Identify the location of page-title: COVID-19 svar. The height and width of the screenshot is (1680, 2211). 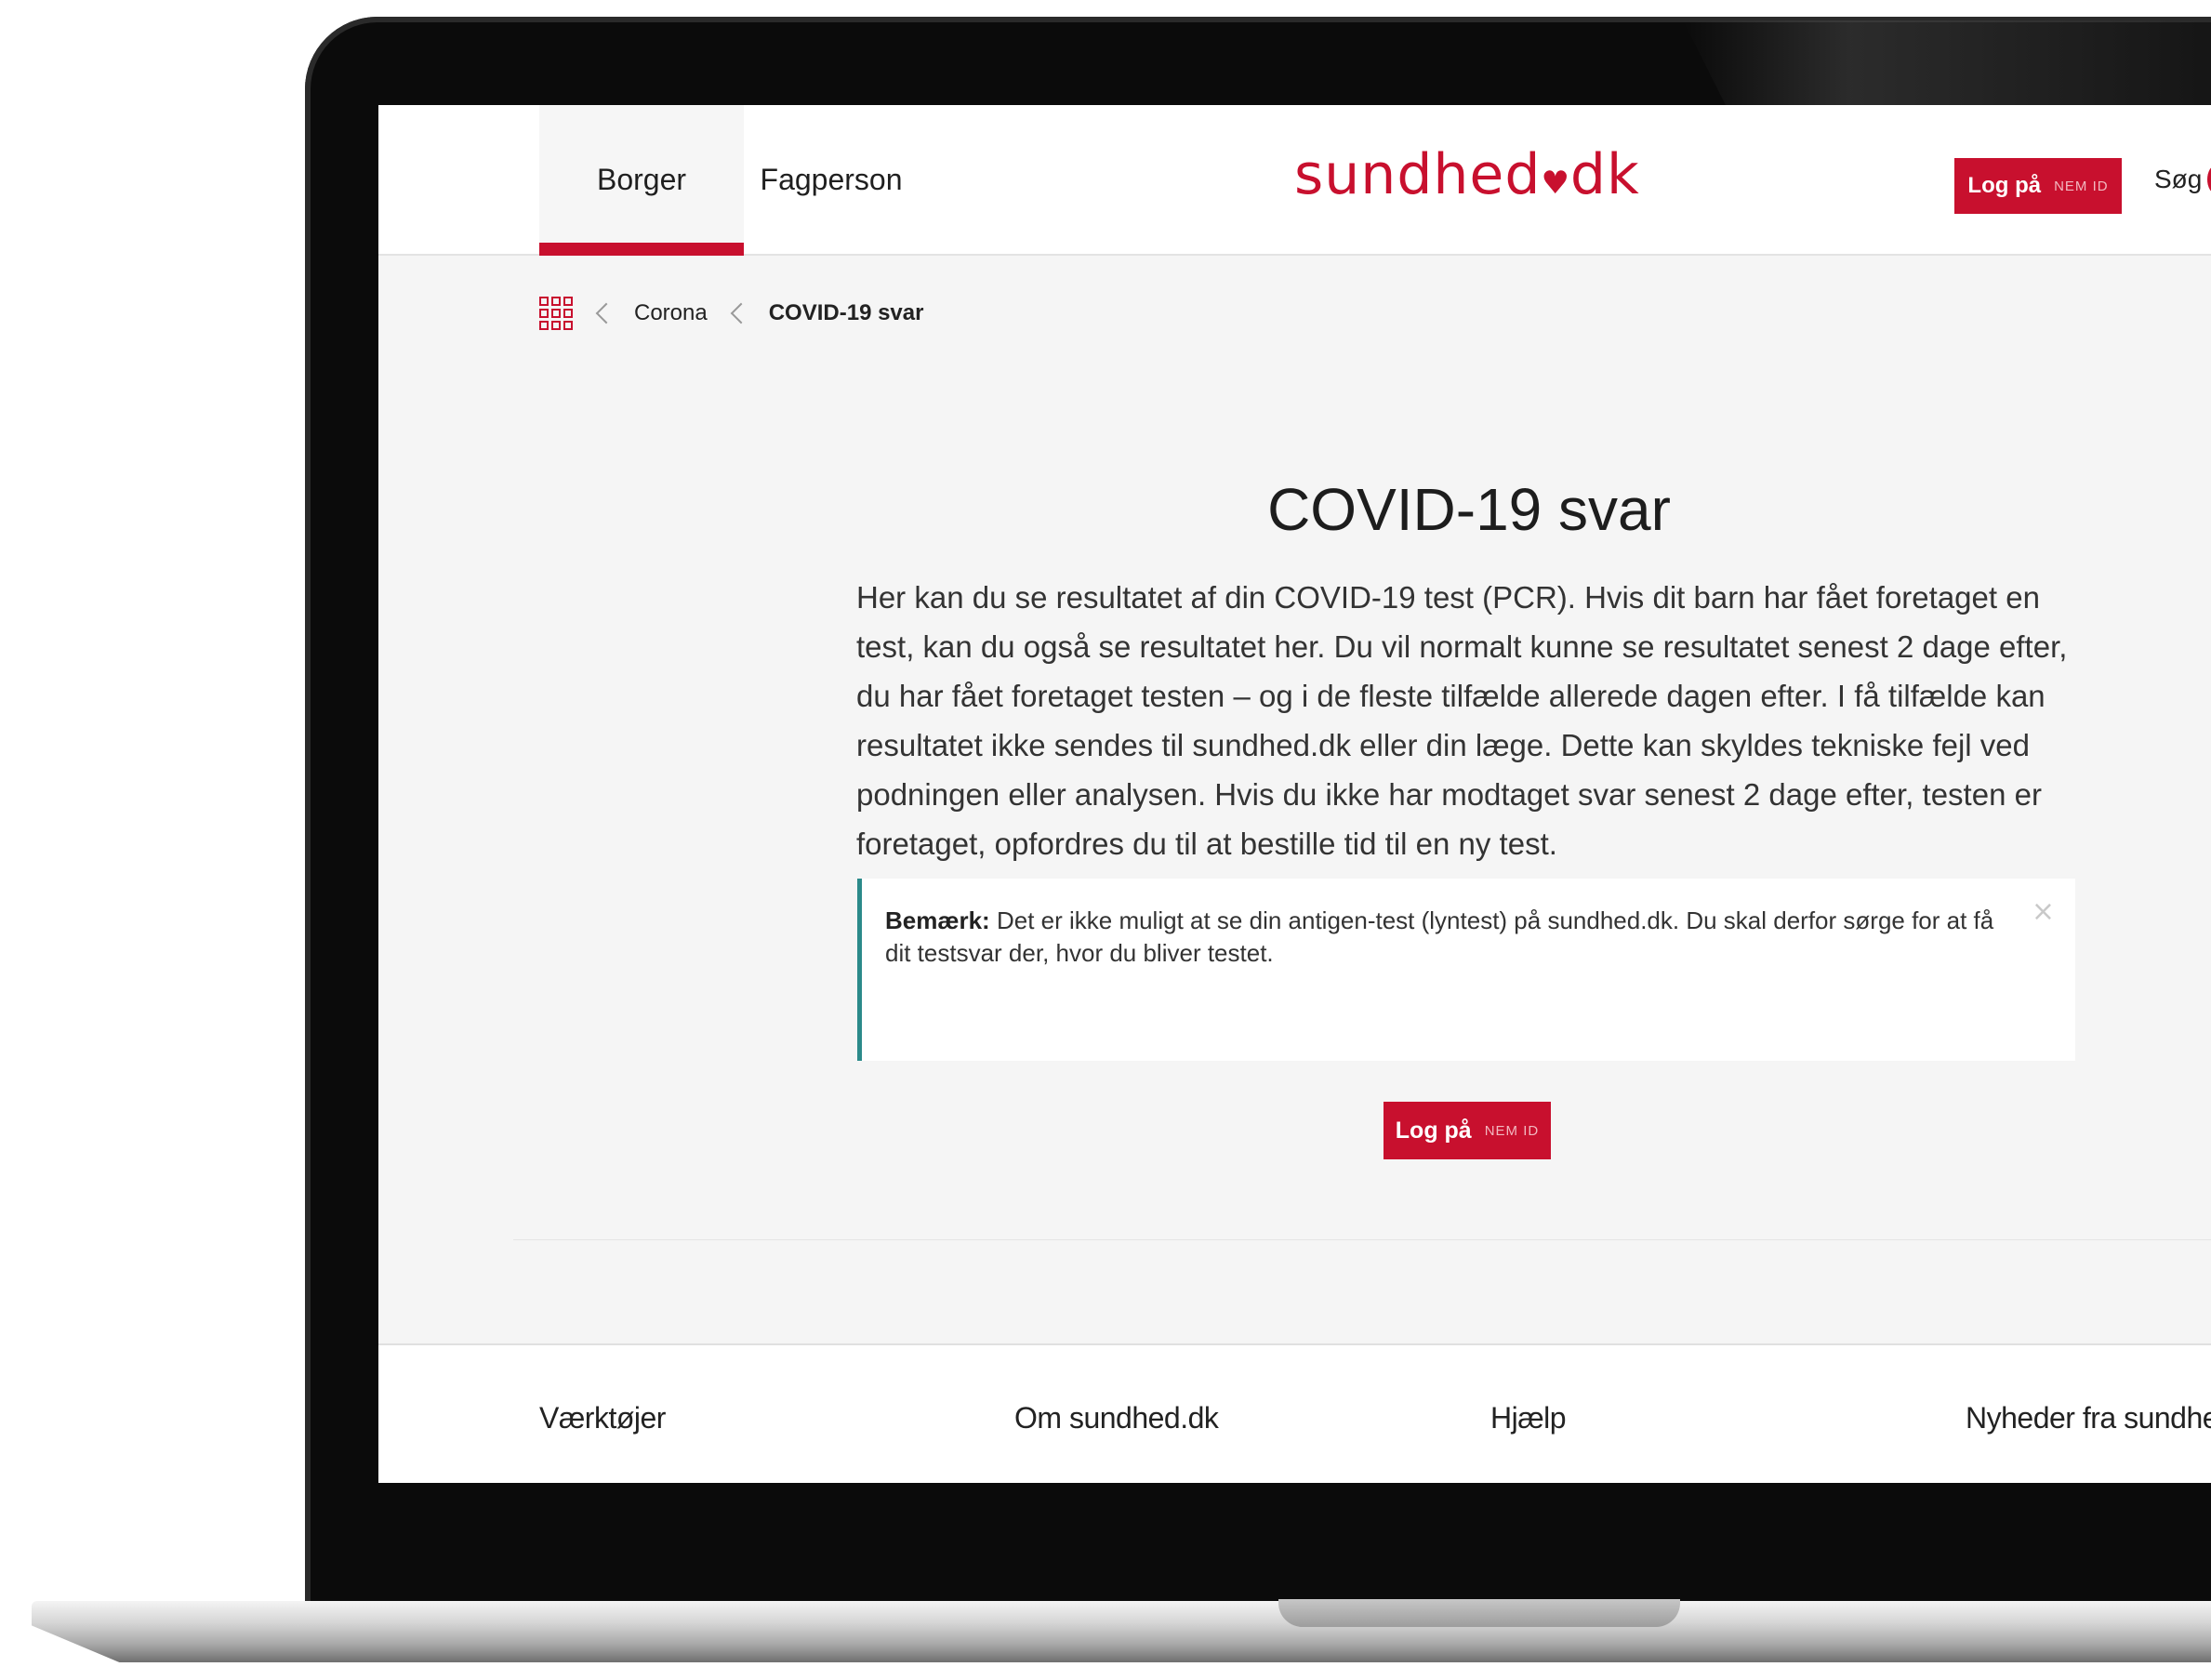
(1469, 509).